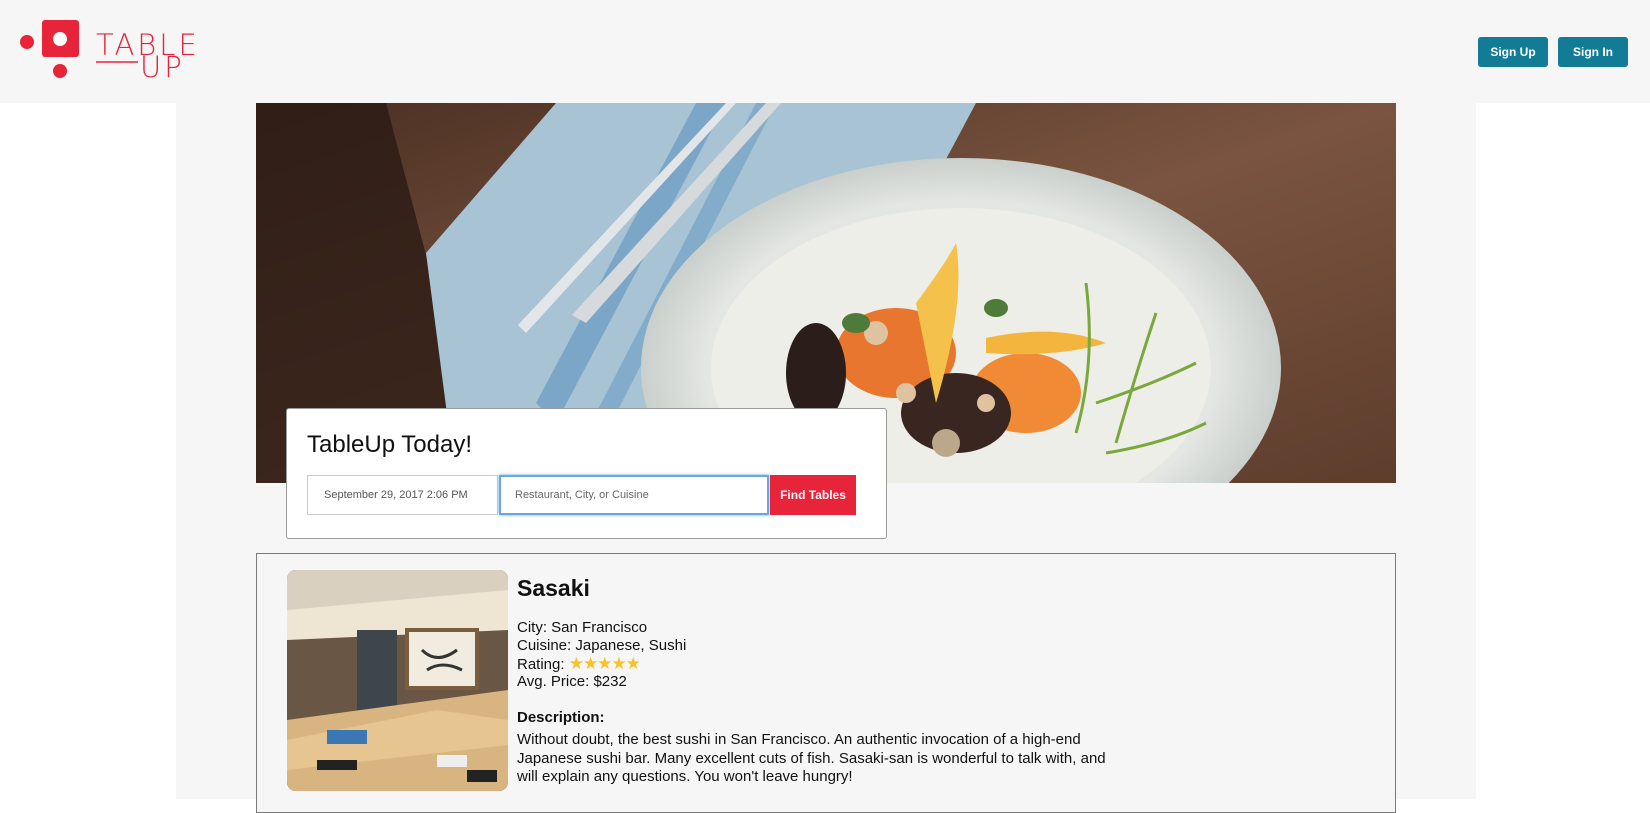 The height and width of the screenshot is (813, 1650). What do you see at coordinates (634, 495) in the screenshot?
I see `search-query-input` at bounding box center [634, 495].